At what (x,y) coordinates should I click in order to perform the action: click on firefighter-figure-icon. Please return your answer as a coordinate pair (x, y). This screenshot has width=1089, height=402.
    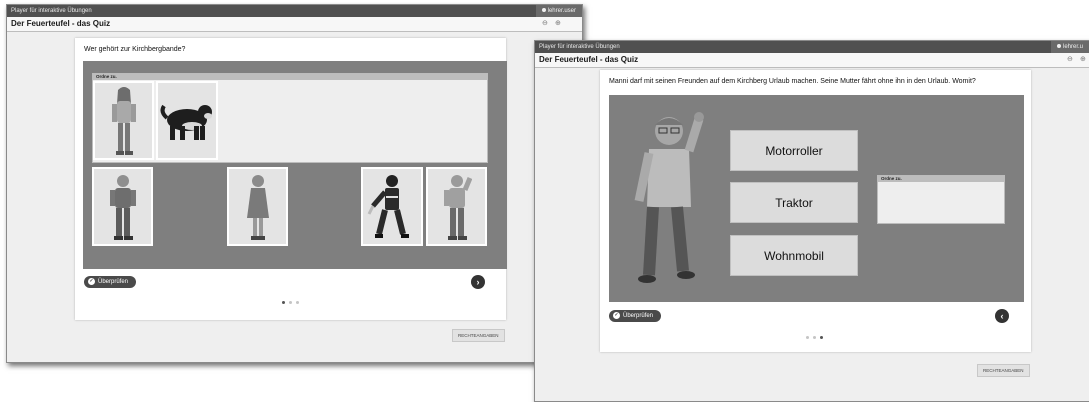
    Looking at the image, I should click on (388, 206).